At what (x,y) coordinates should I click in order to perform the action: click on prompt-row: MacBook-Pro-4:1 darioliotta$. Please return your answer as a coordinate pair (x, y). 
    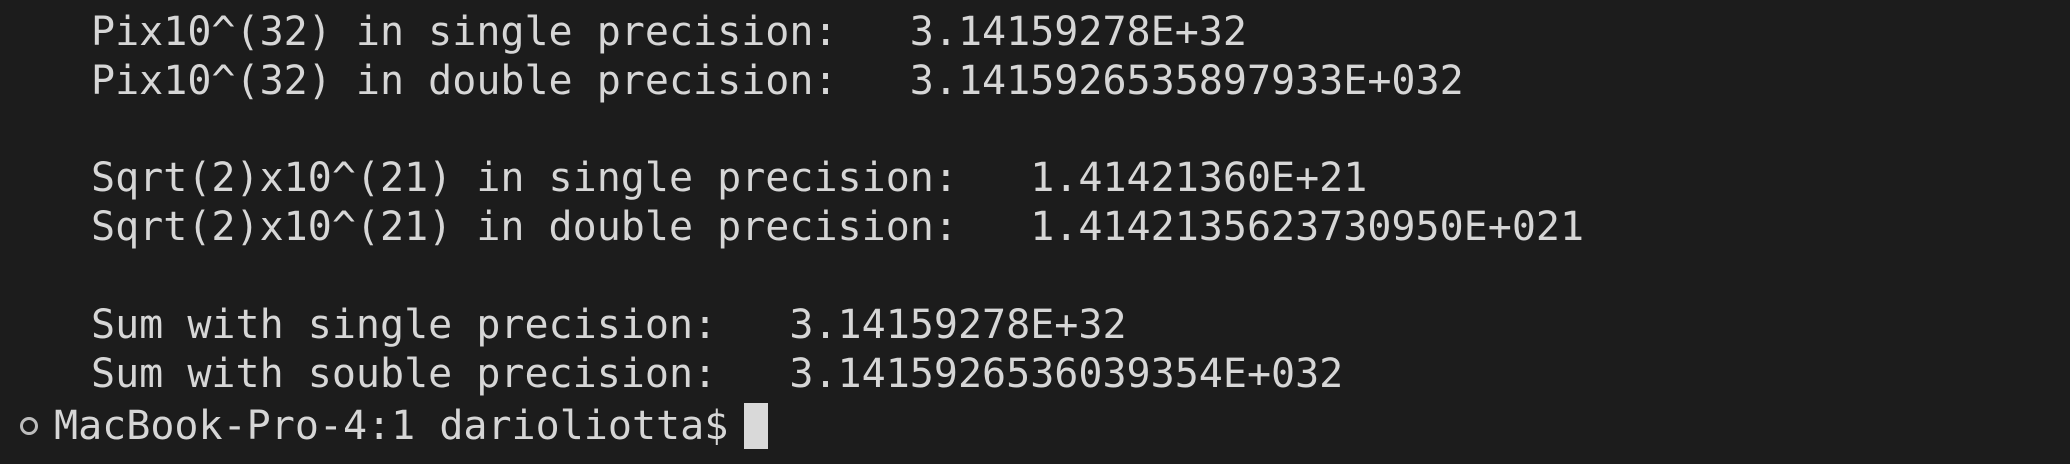
    Looking at the image, I should click on (394, 426).